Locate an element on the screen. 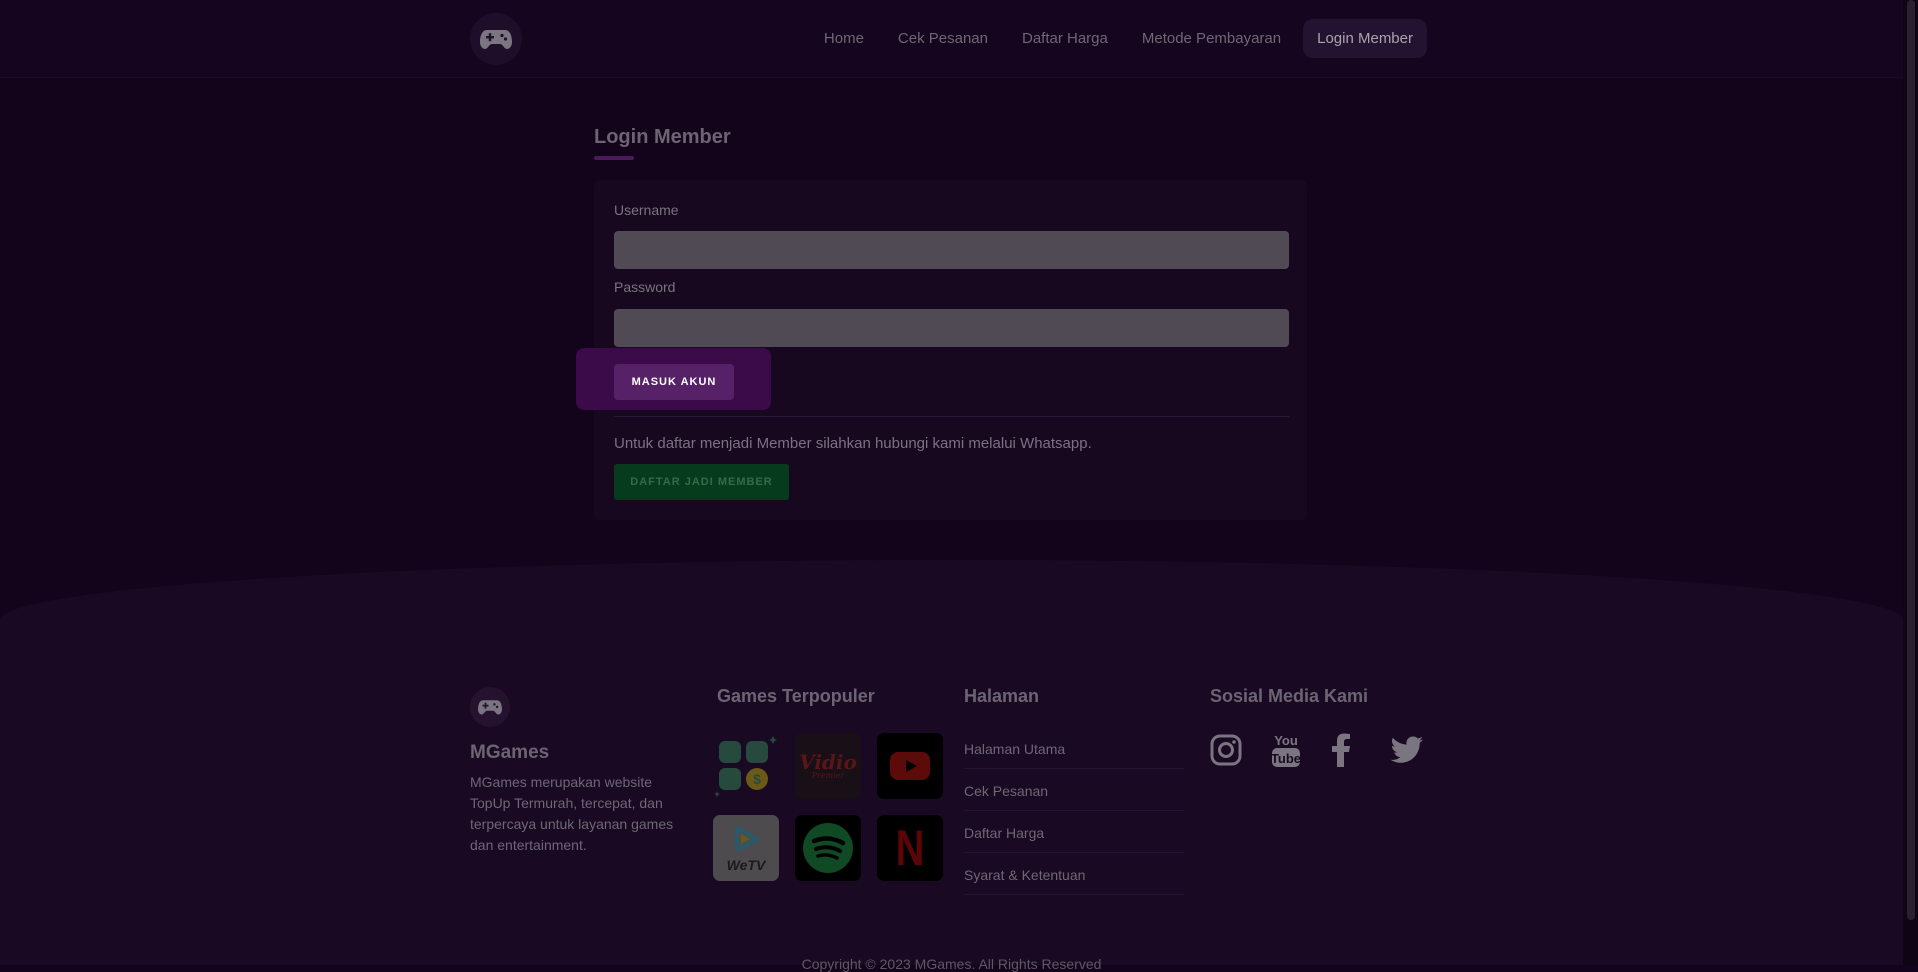 Image resolution: width=1918 pixels, height=972 pixels. nav-cek-pesanan: Cek Pesanan is located at coordinates (943, 38).